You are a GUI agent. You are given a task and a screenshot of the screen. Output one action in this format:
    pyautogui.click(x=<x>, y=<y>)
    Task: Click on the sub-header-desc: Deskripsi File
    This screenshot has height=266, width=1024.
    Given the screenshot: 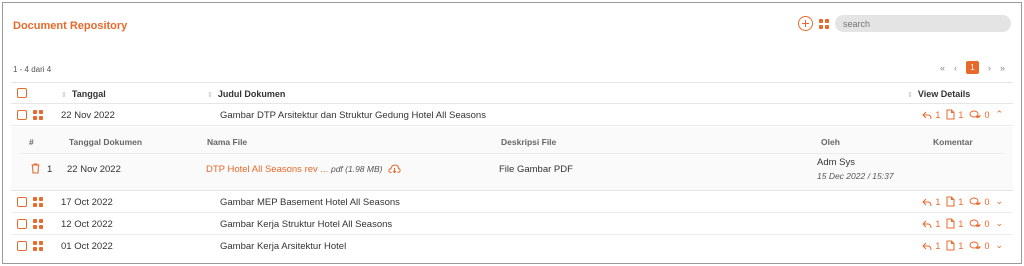 What is the action you would take?
    pyautogui.click(x=529, y=142)
    